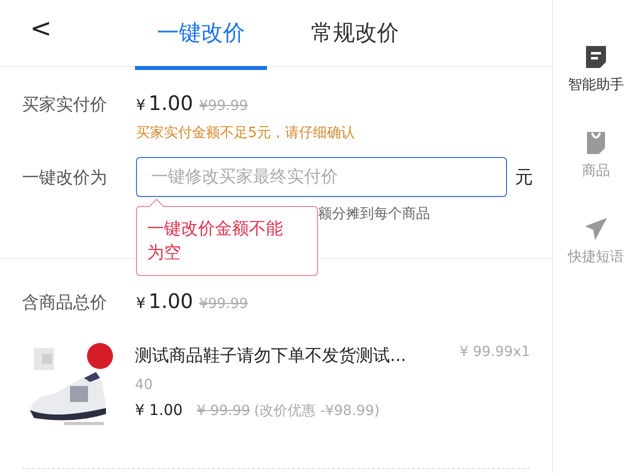 The width and height of the screenshot is (639, 473). Describe the element at coordinates (144, 385) in the screenshot. I see `product-title-continuation: 40` at that location.